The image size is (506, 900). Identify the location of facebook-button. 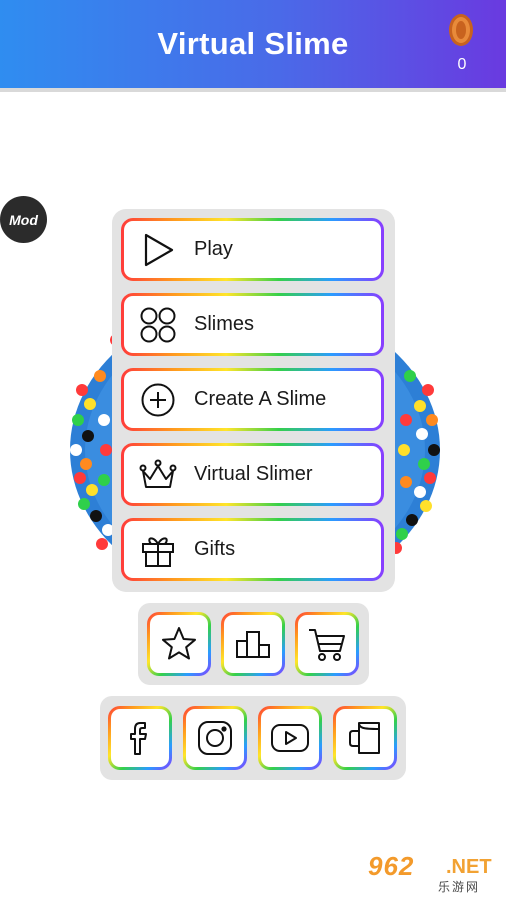
(140, 738).